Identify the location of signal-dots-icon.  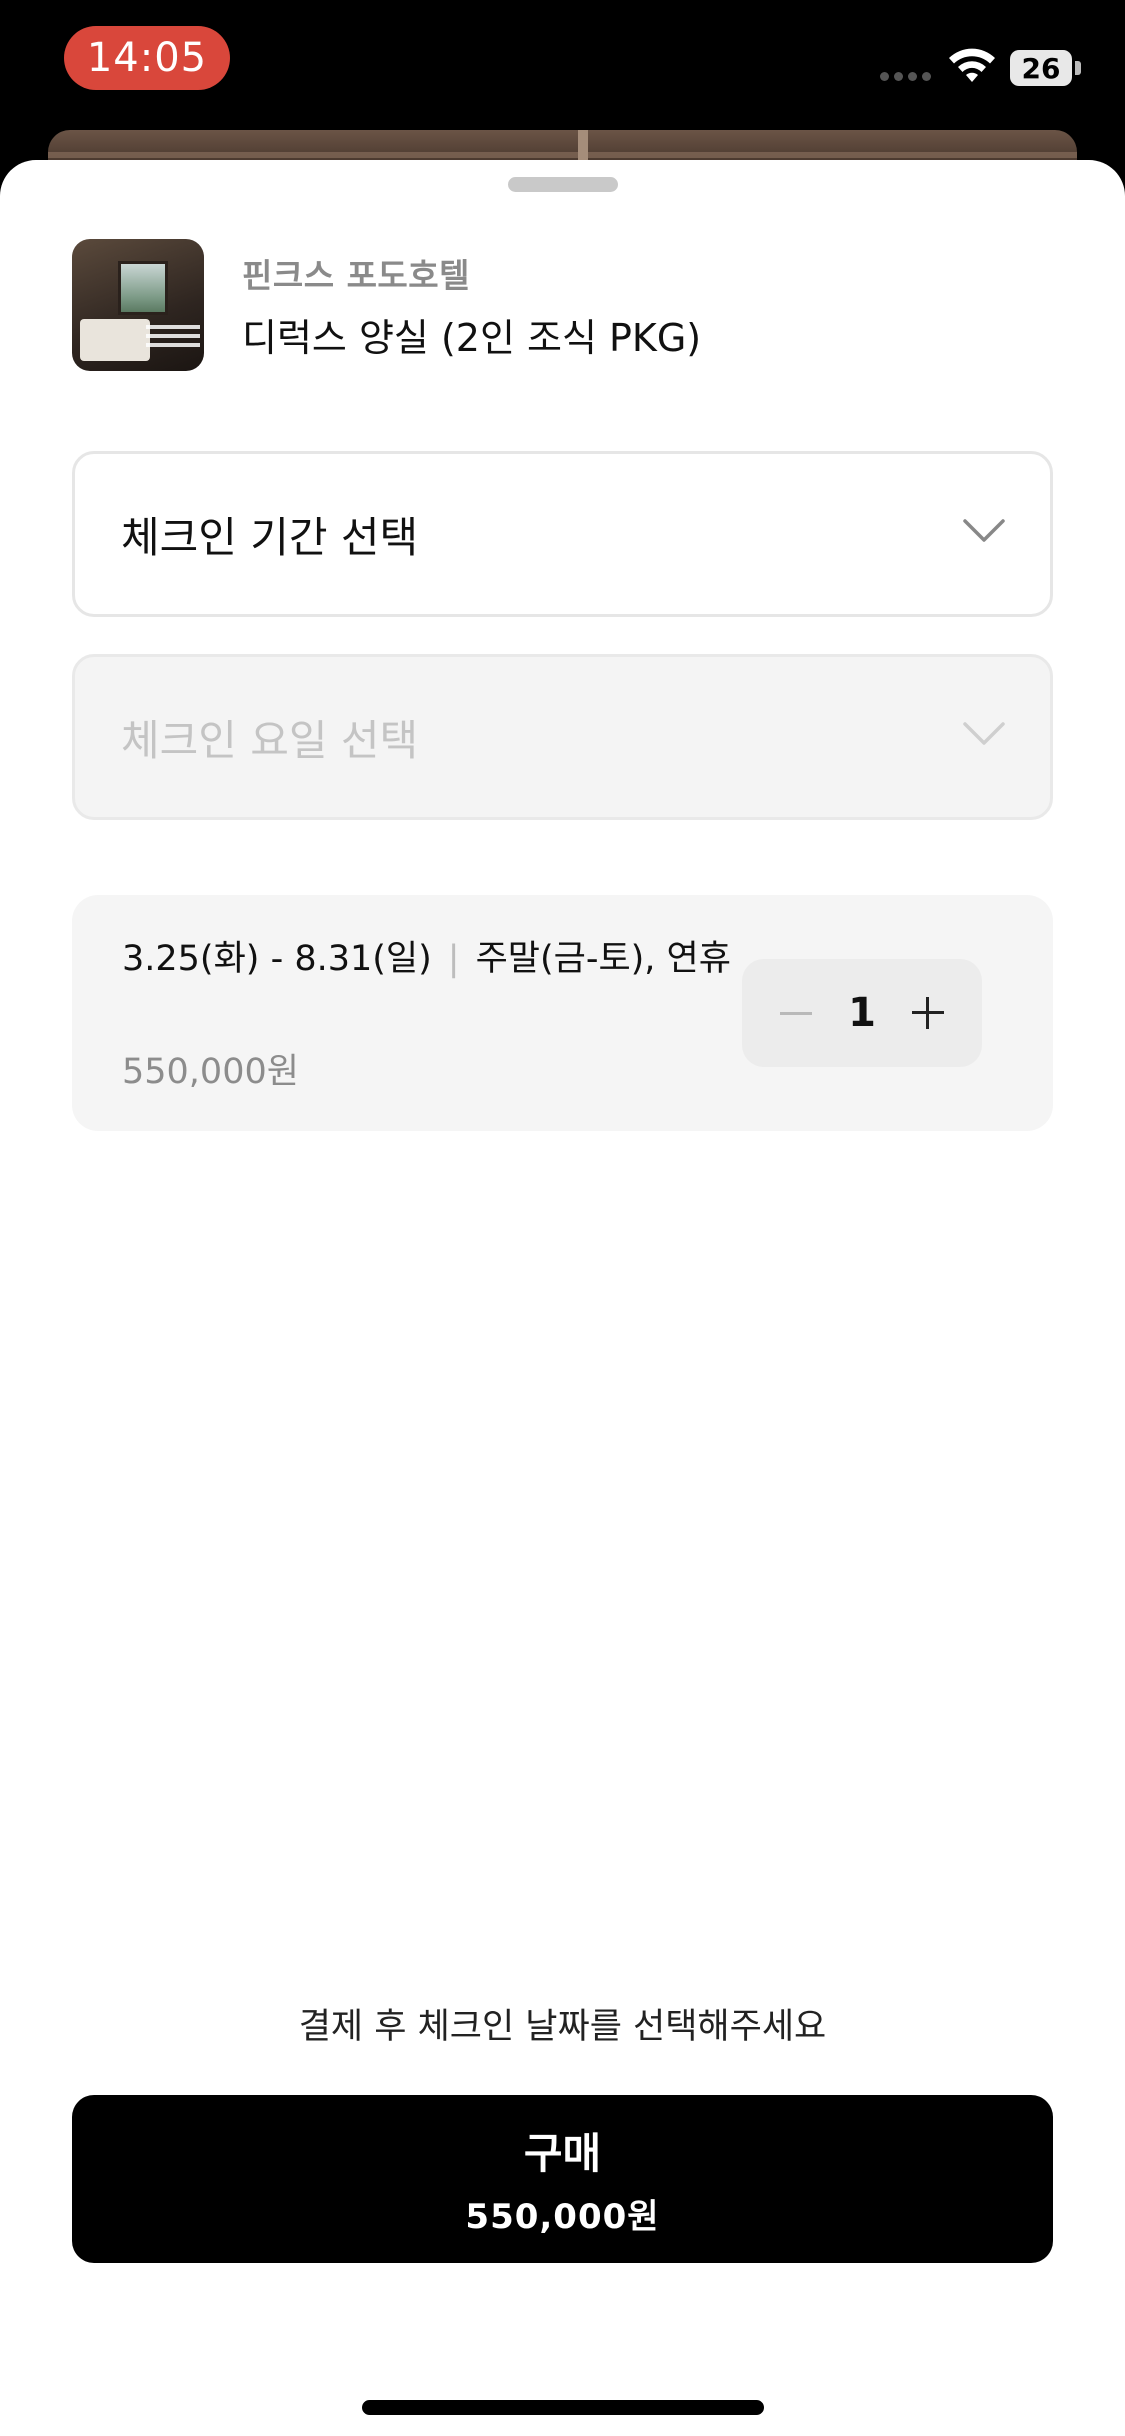
(905, 76).